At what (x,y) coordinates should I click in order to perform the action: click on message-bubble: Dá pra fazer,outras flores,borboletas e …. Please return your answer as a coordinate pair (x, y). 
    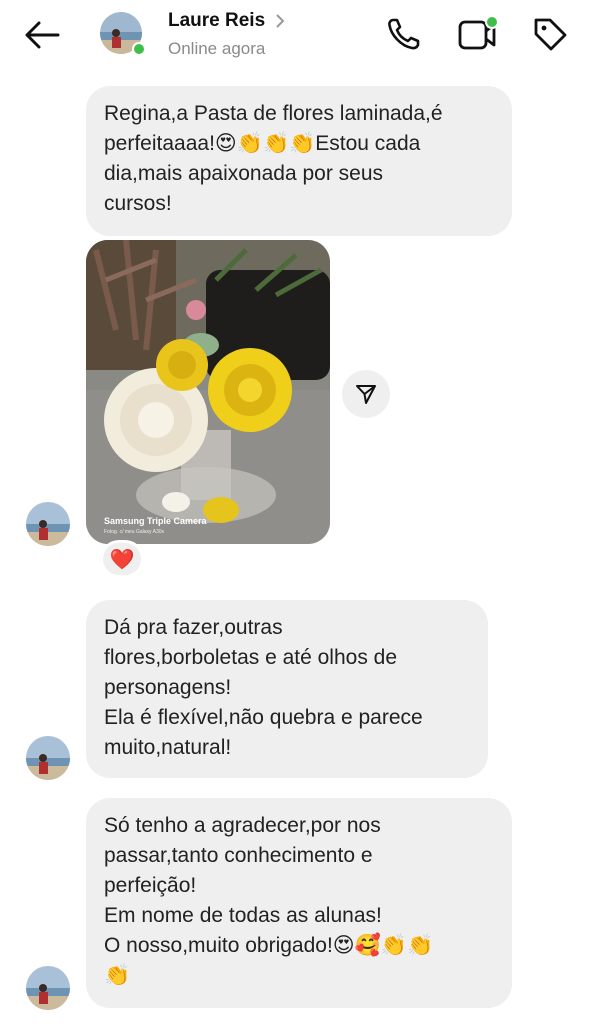
    Looking at the image, I should click on (287, 689).